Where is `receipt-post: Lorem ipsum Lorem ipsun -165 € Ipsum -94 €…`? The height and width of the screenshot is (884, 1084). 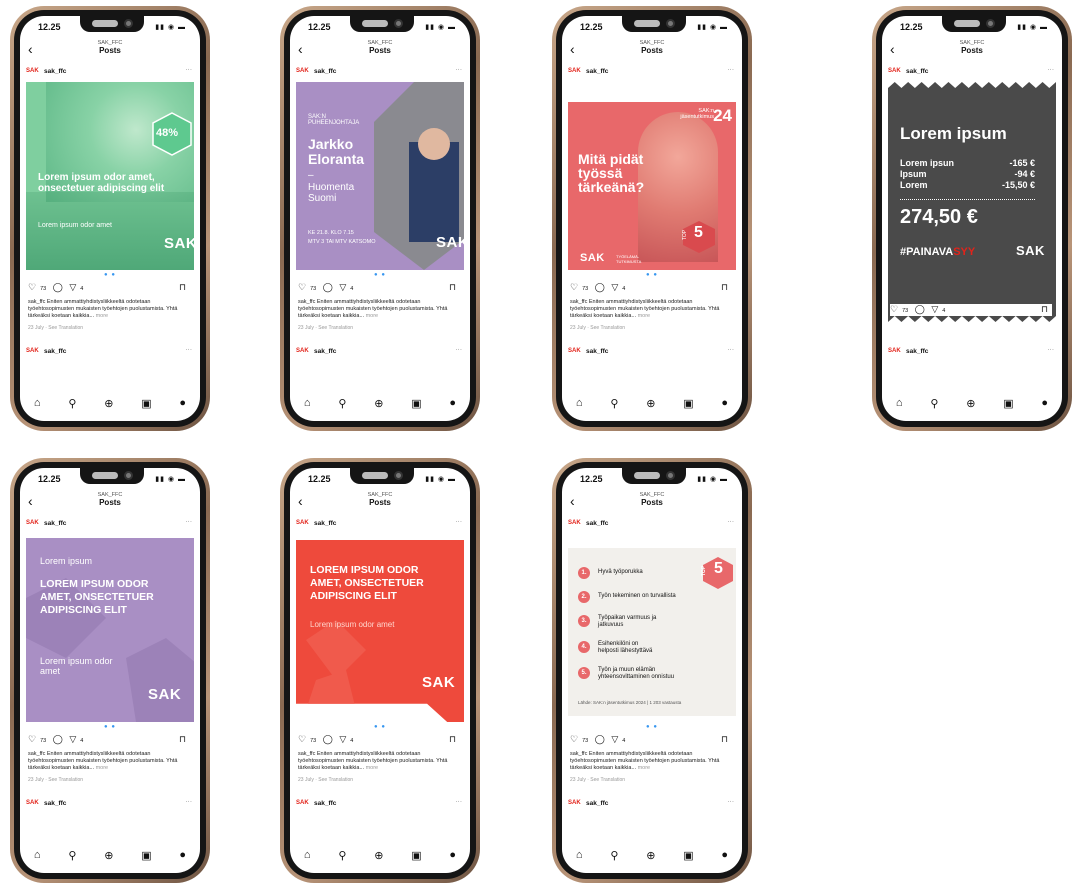 receipt-post: Lorem ipsum Lorem ipsun -165 € Ipsum -94 €… is located at coordinates (972, 202).